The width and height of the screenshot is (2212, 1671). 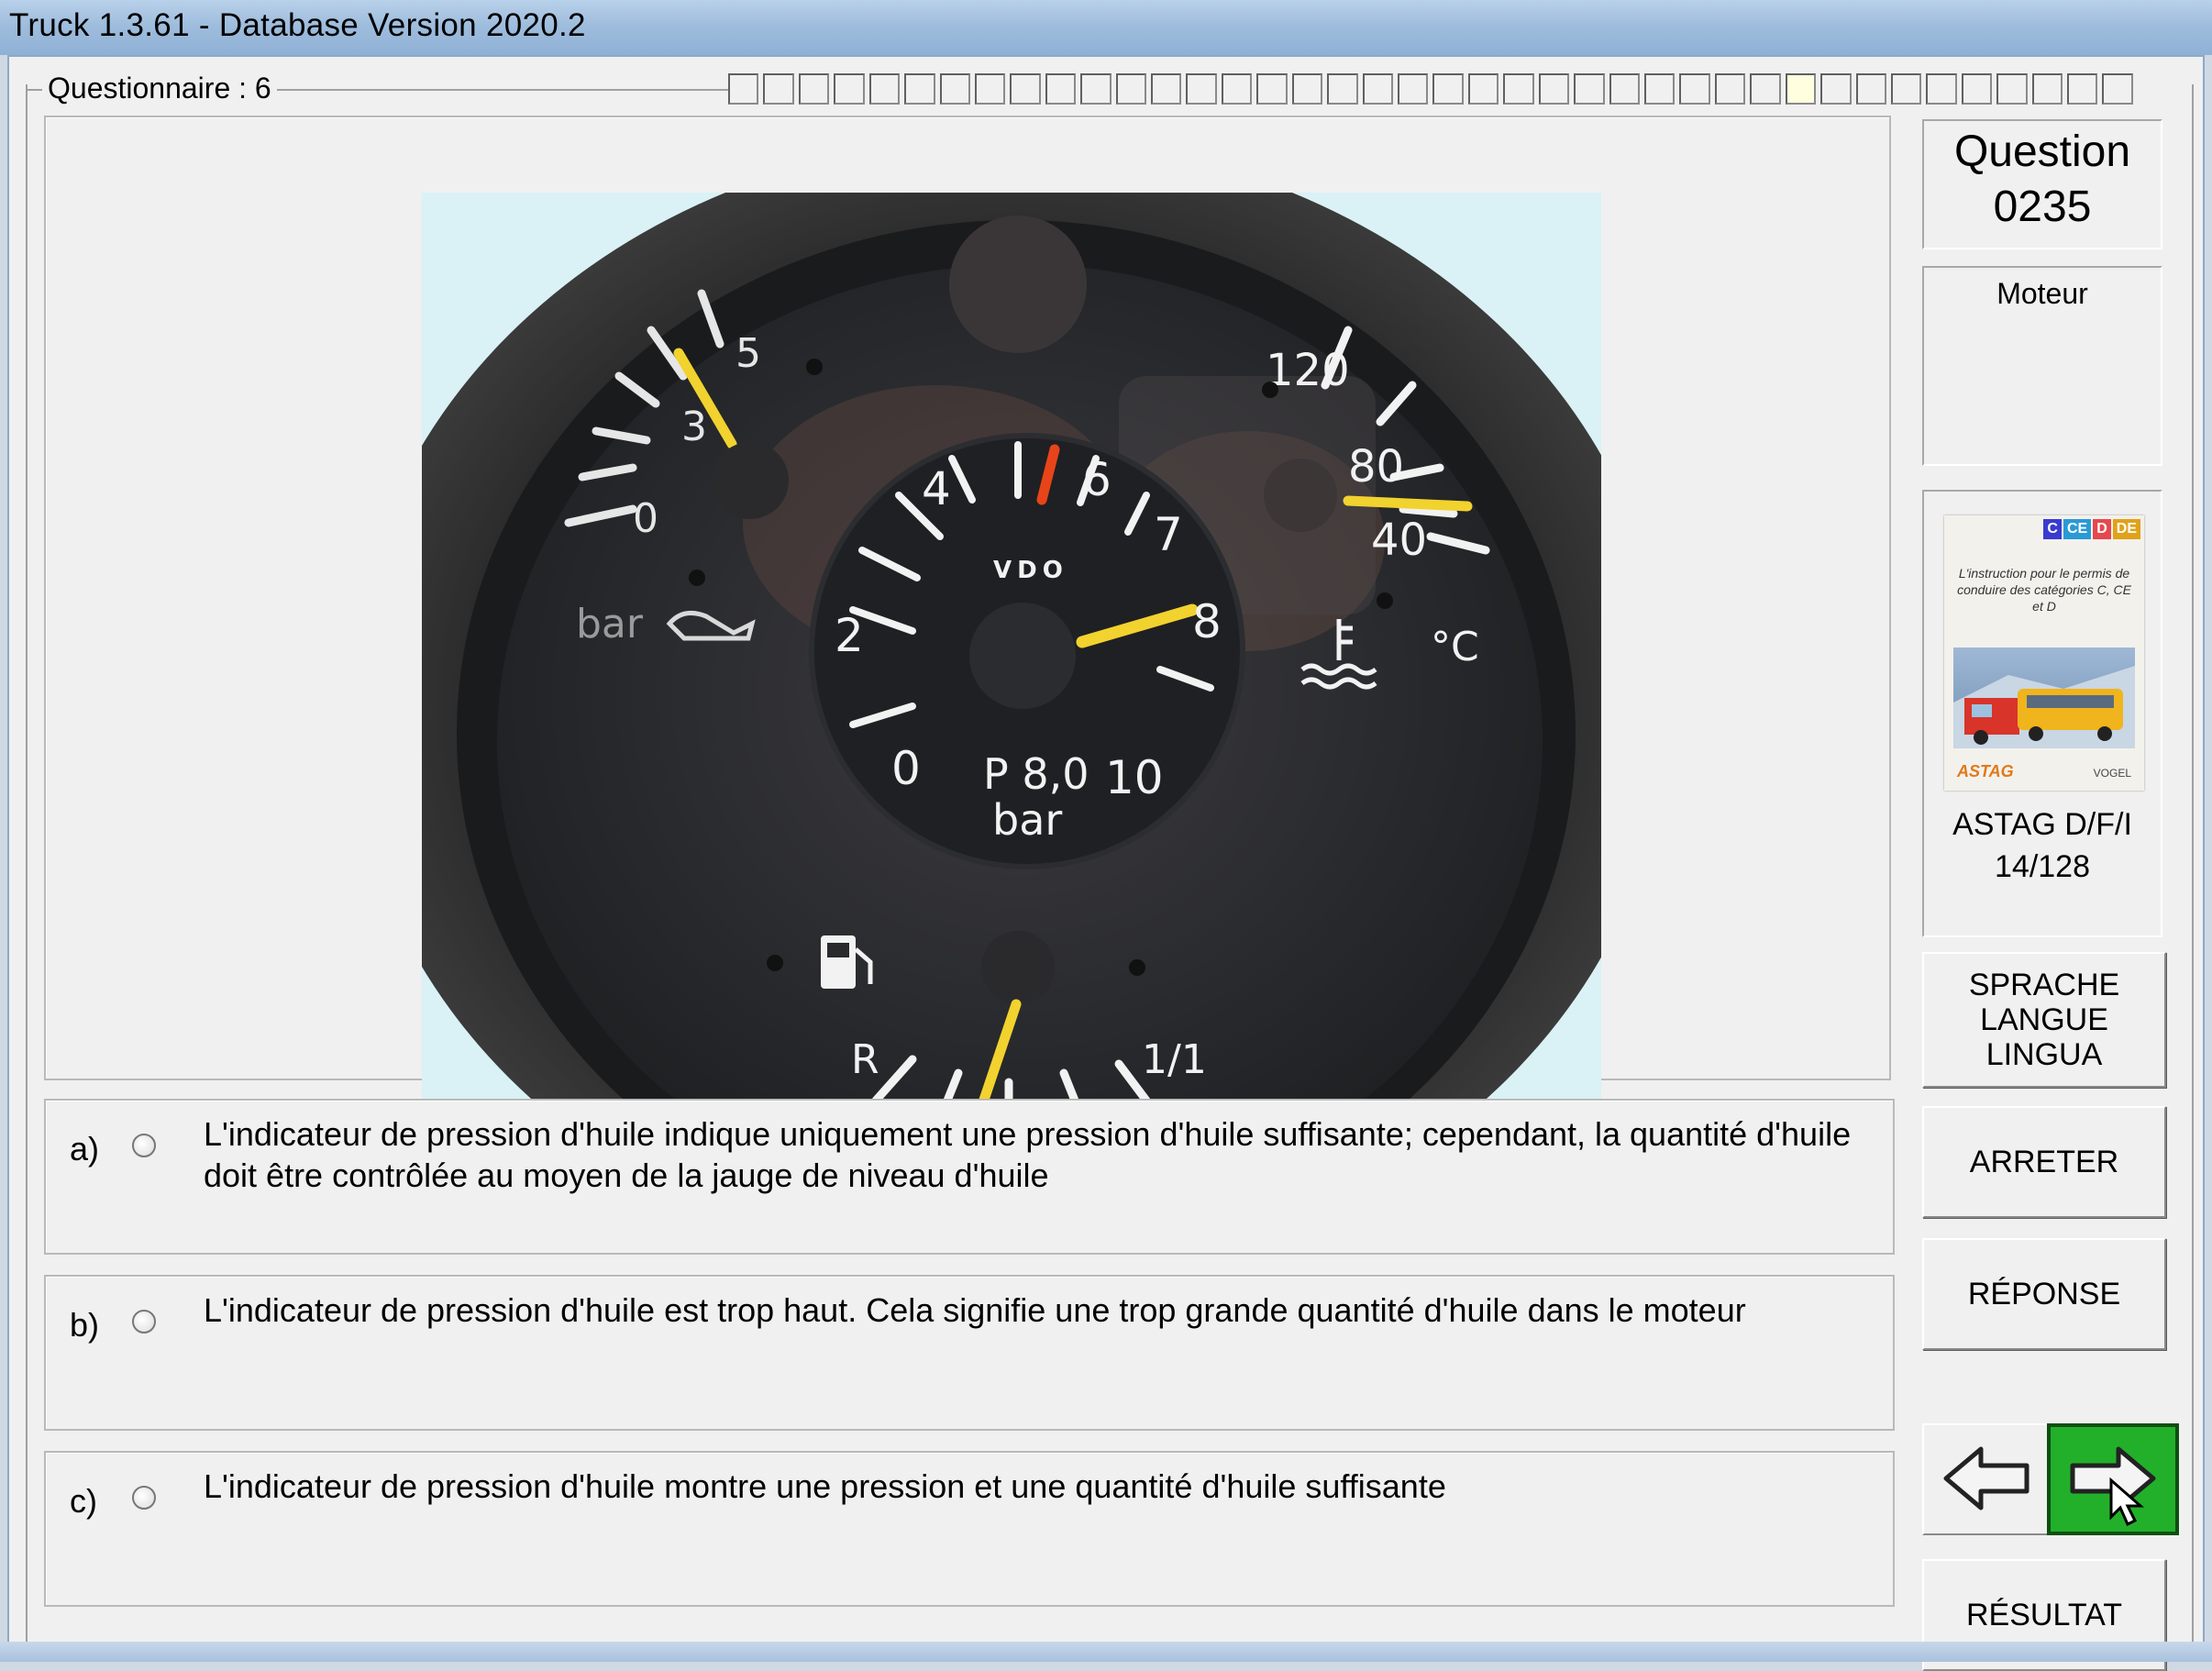 What do you see at coordinates (1985, 771) in the screenshot?
I see `astag-logo: ASTAG` at bounding box center [1985, 771].